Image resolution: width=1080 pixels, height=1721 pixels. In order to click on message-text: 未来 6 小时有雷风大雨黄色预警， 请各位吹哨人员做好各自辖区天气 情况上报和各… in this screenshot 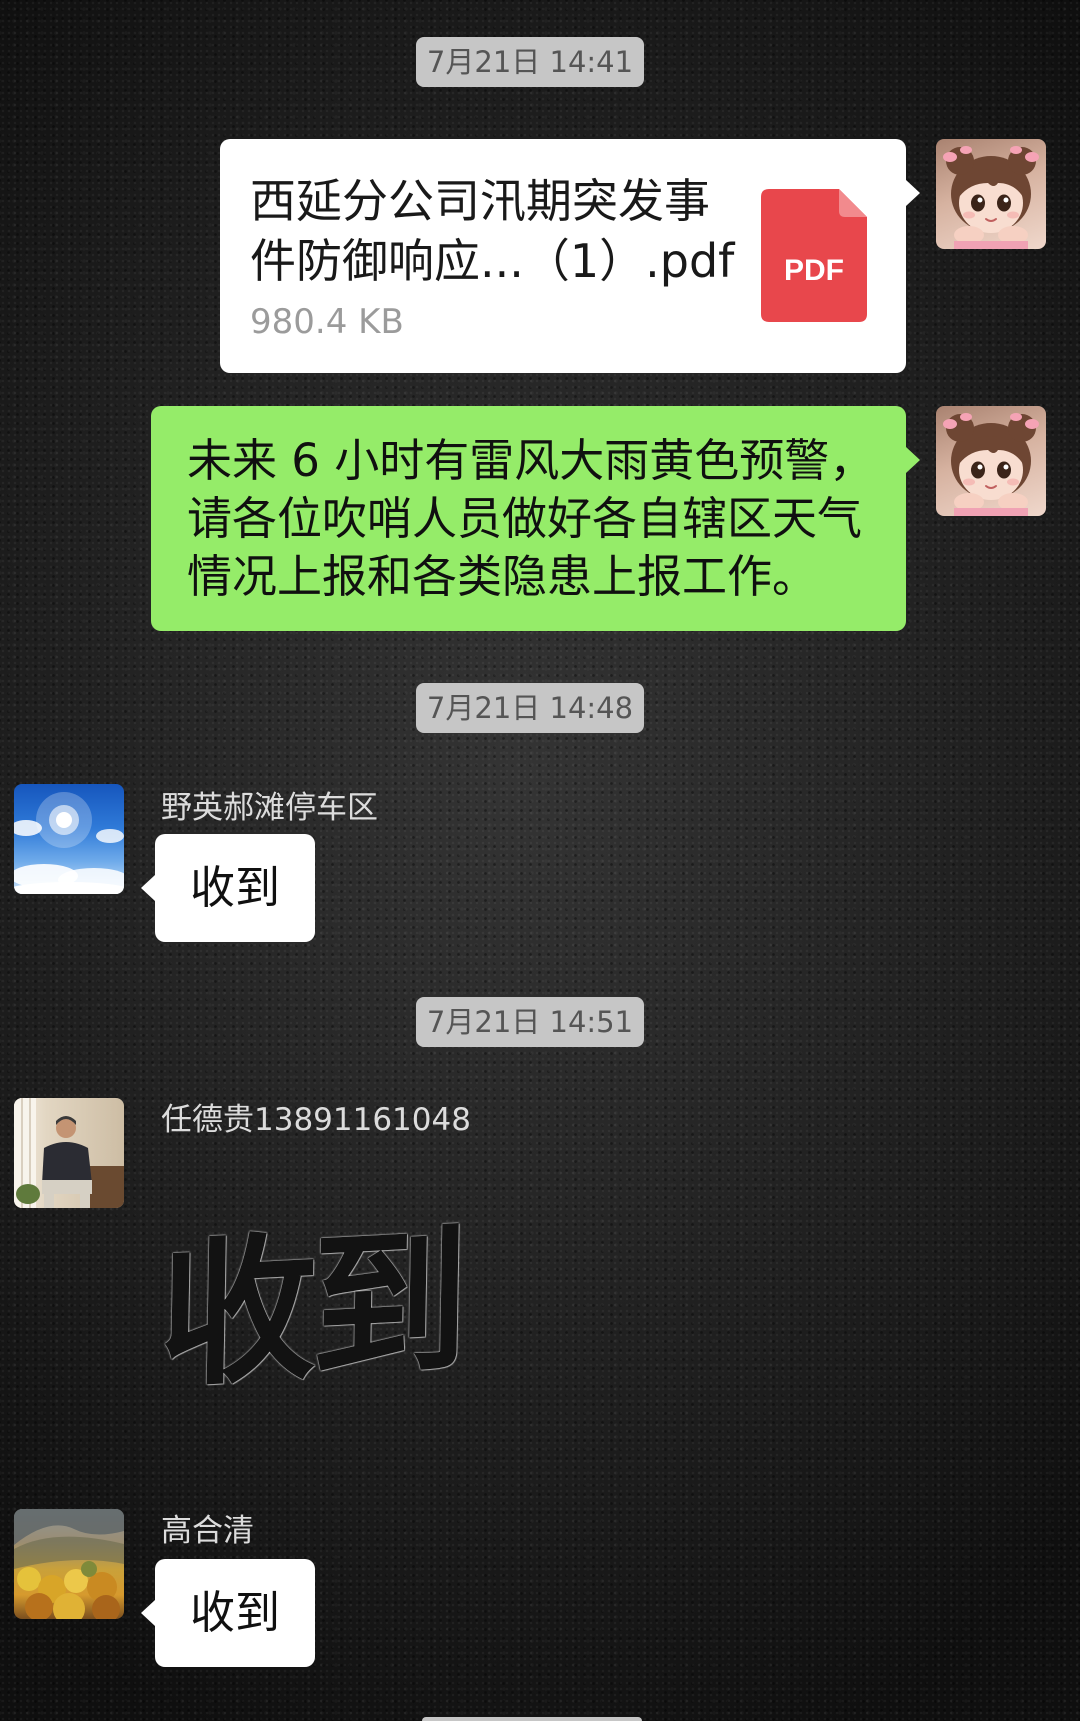, I will do `click(530, 519)`.